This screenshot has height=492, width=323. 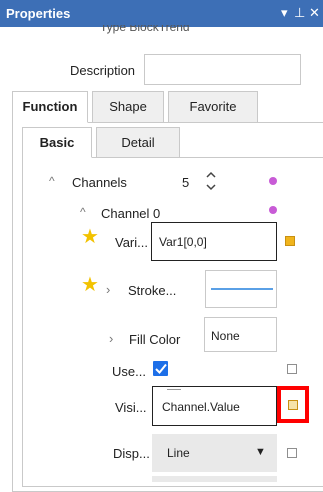 I want to click on pin-icon: ⊥, so click(x=299, y=13).